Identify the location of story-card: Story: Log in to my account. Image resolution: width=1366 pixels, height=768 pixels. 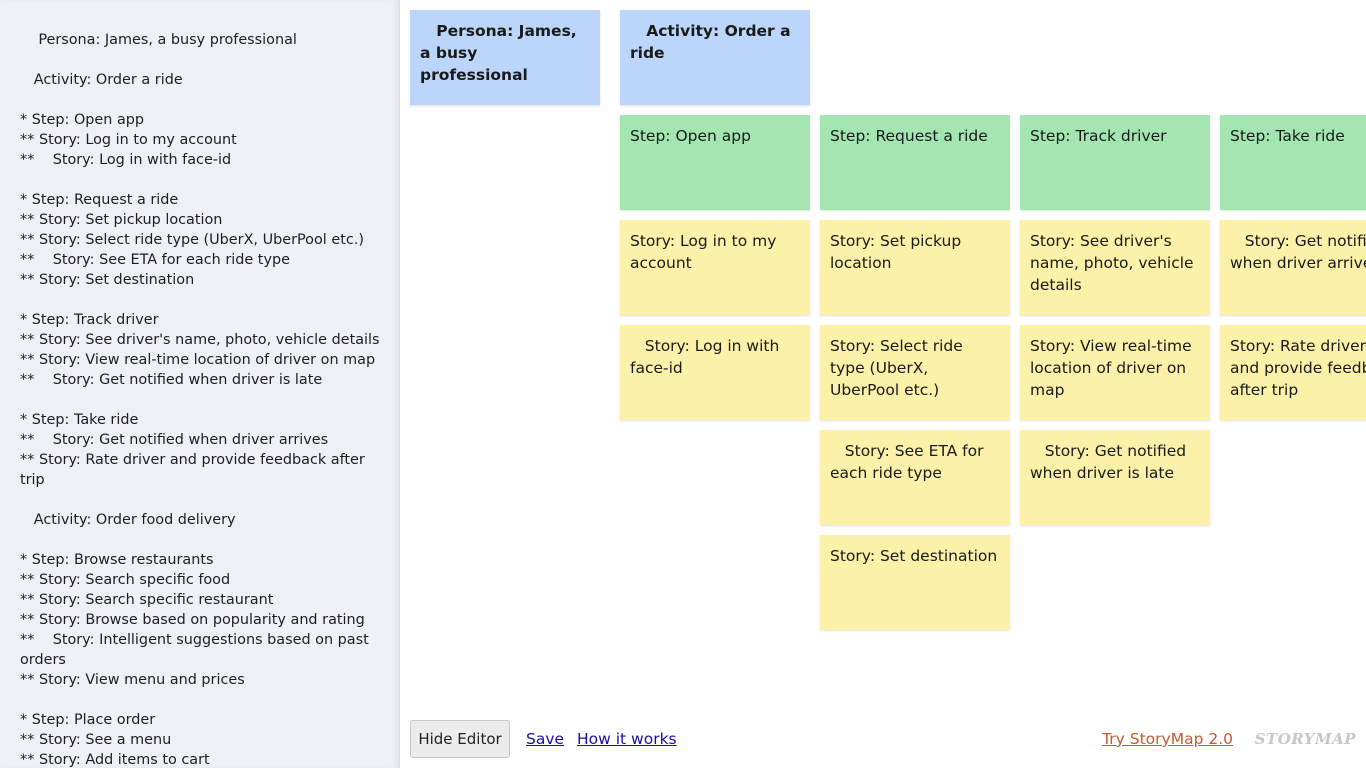
(715, 267).